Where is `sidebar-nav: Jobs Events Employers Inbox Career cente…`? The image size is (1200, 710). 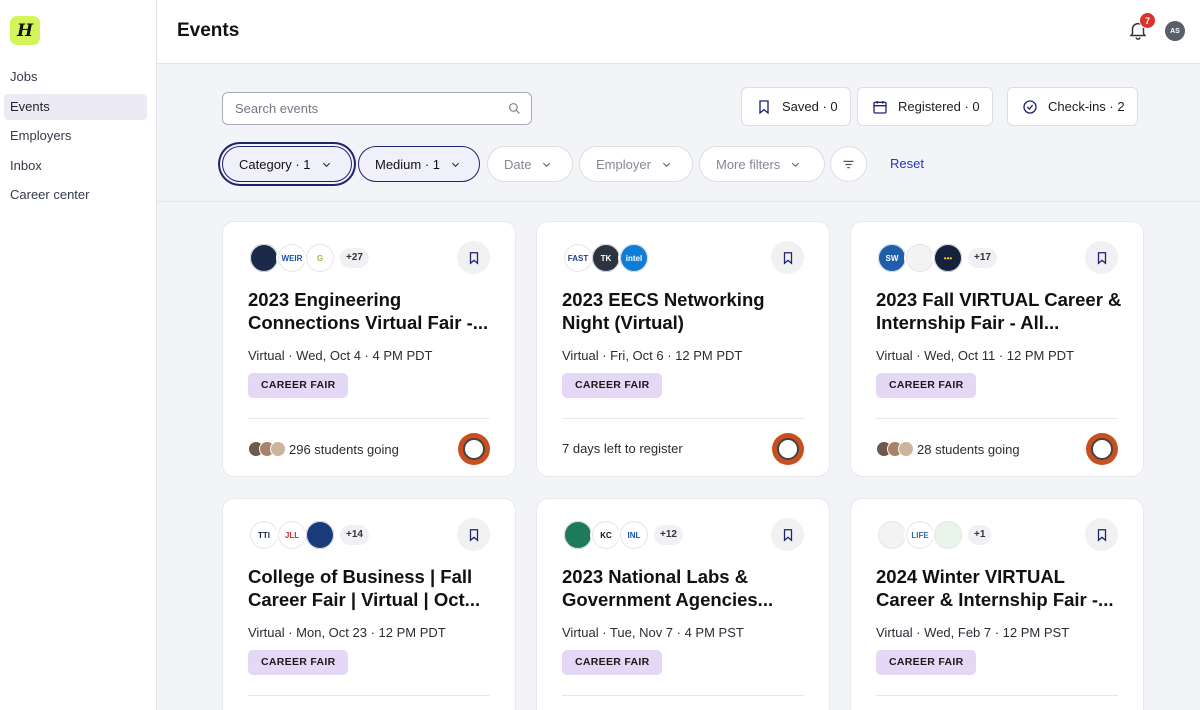 sidebar-nav: Jobs Events Employers Inbox Career cente… is located at coordinates (75, 138).